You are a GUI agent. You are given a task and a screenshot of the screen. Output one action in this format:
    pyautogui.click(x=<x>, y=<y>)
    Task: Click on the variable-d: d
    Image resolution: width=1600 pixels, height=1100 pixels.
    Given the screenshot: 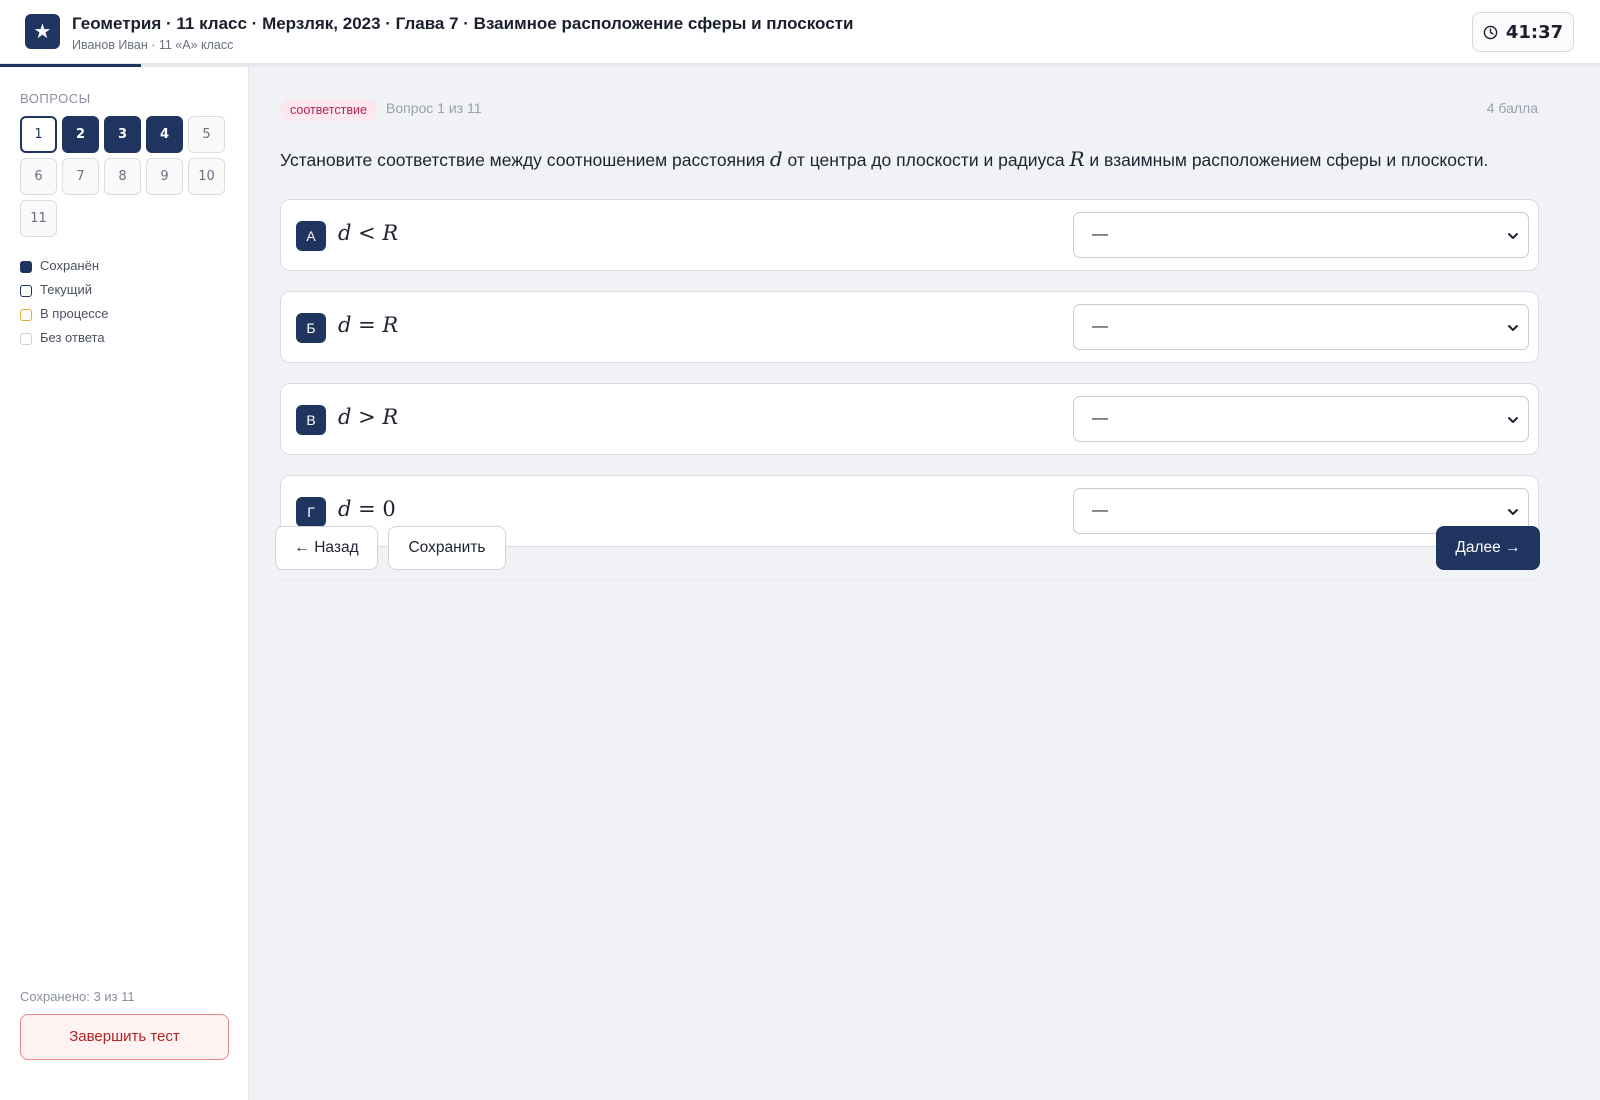 What is the action you would take?
    pyautogui.click(x=776, y=159)
    